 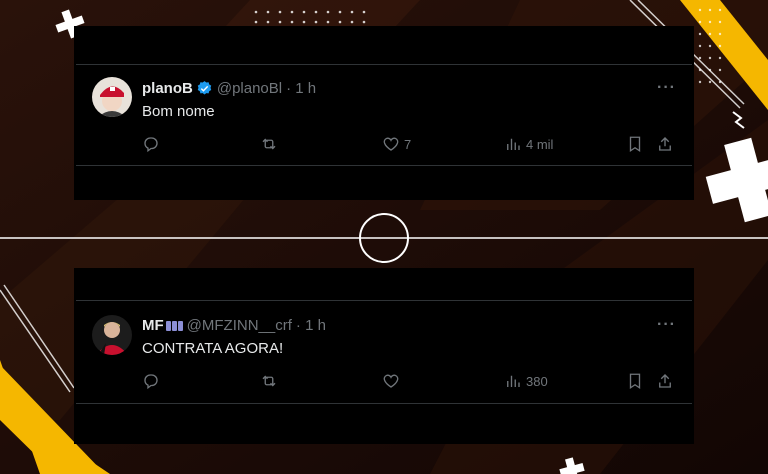 I want to click on views-button: 4 mil, so click(x=528, y=144).